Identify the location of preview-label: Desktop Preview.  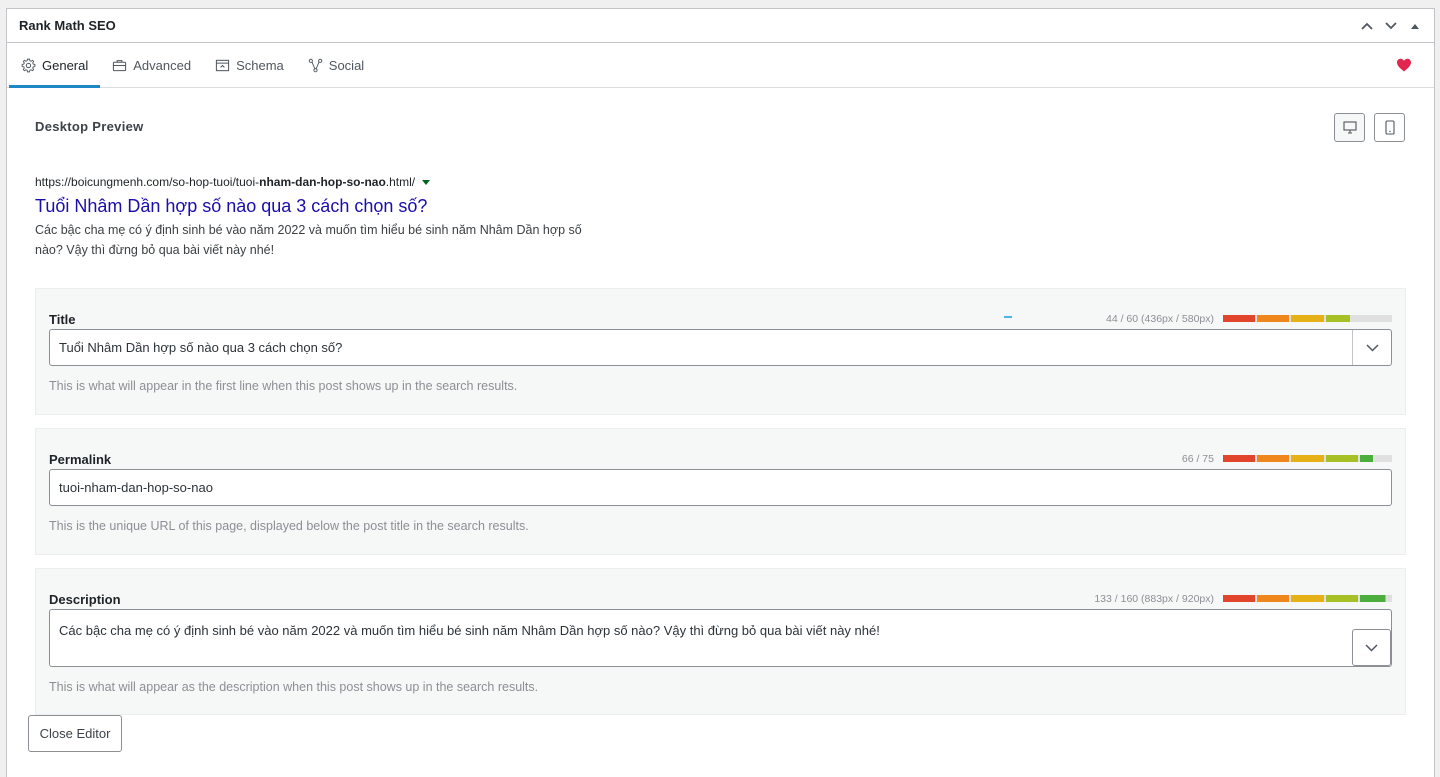
(89, 126).